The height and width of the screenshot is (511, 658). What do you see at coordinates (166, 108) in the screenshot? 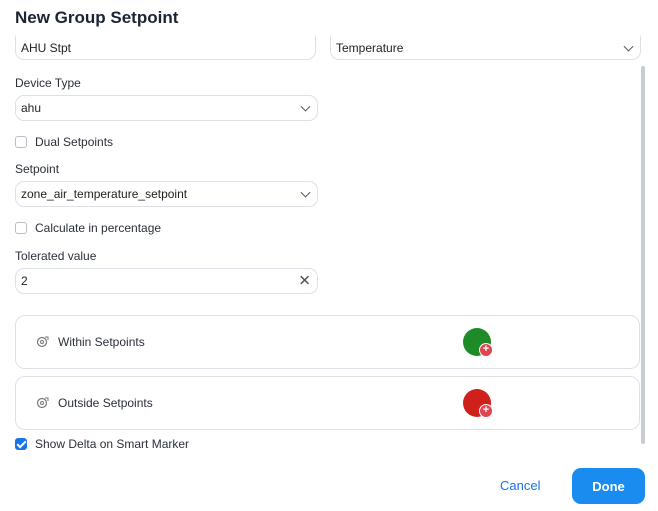
I see `device-type-select: ahu` at bounding box center [166, 108].